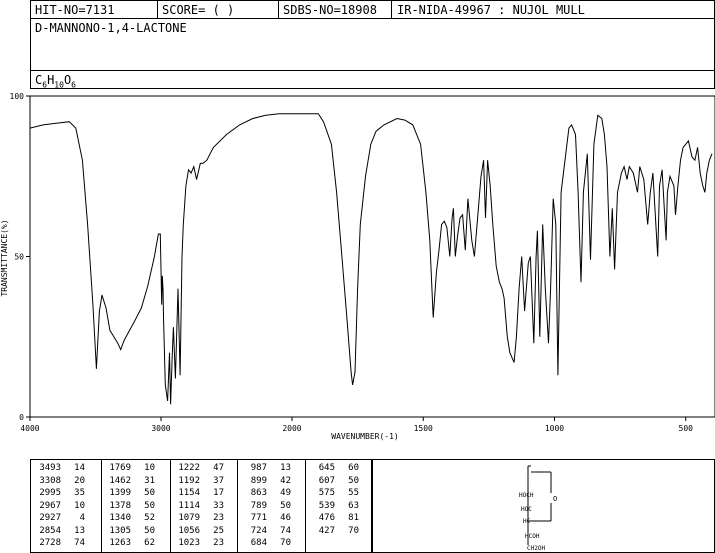  Describe the element at coordinates (258, 530) in the screenshot. I see `peak-wavenumber: 724` at that location.